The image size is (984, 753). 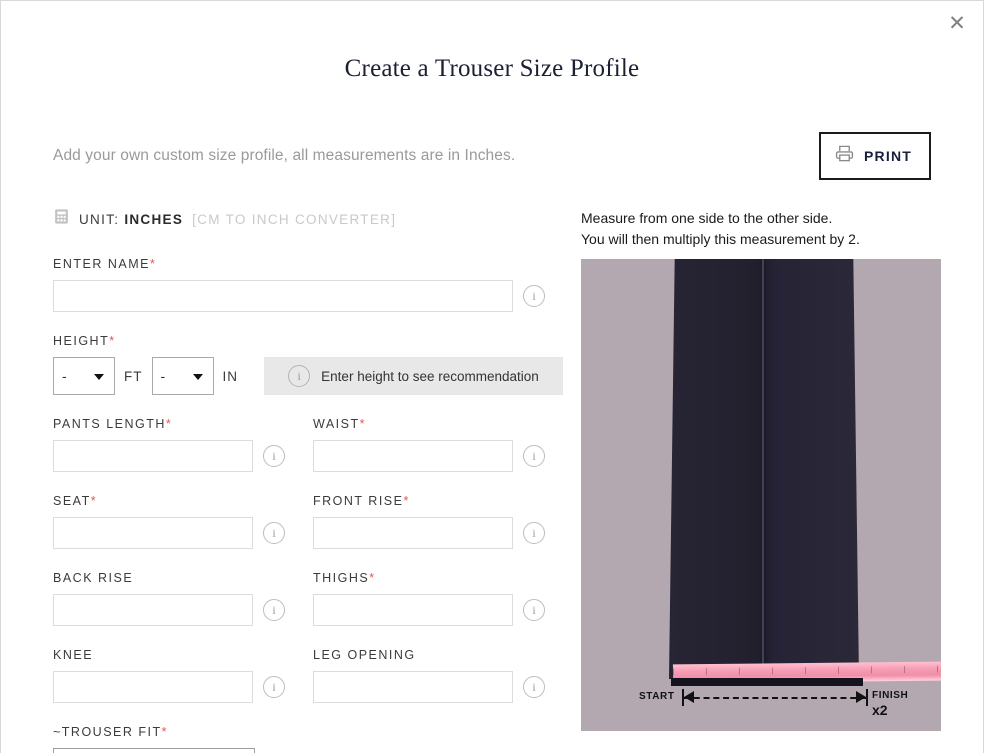 What do you see at coordinates (93, 578) in the screenshot?
I see `back-rise-label-text: BACK RISE` at bounding box center [93, 578].